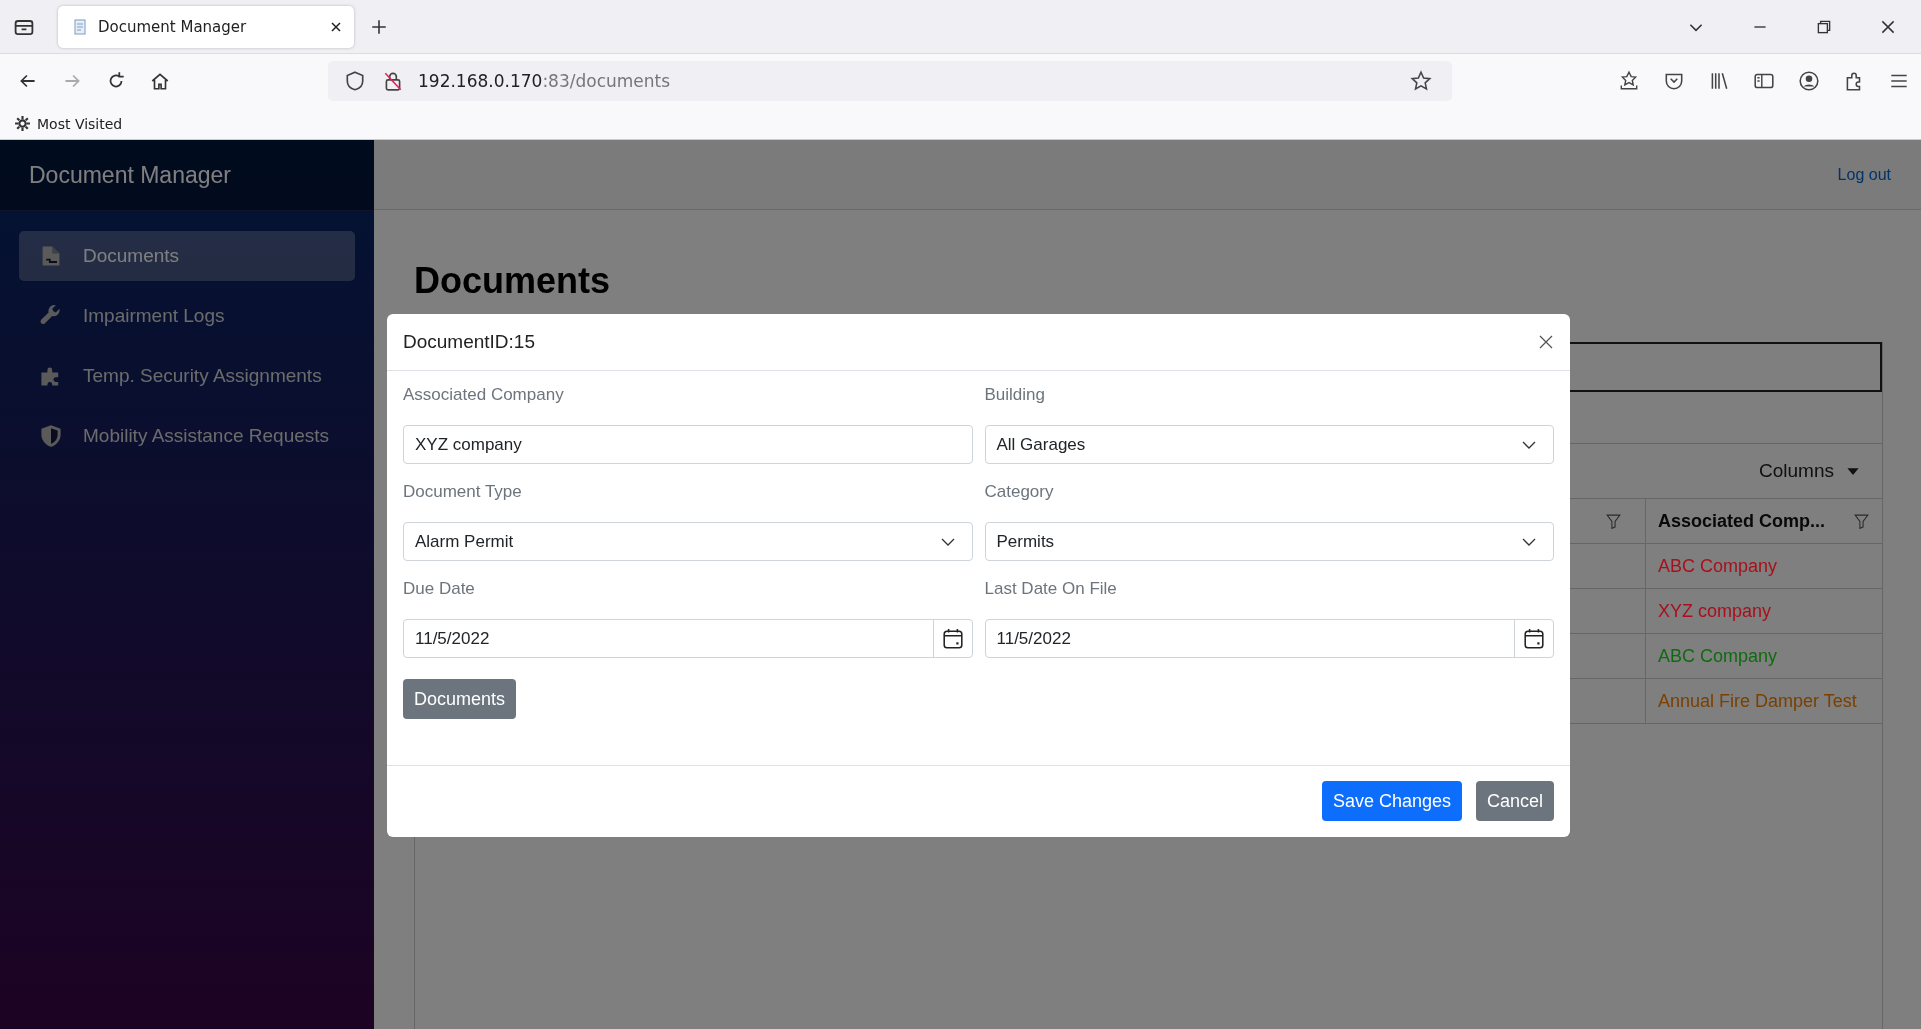 The image size is (1921, 1029). What do you see at coordinates (688, 541) in the screenshot?
I see `select-field: Alarm Permit` at bounding box center [688, 541].